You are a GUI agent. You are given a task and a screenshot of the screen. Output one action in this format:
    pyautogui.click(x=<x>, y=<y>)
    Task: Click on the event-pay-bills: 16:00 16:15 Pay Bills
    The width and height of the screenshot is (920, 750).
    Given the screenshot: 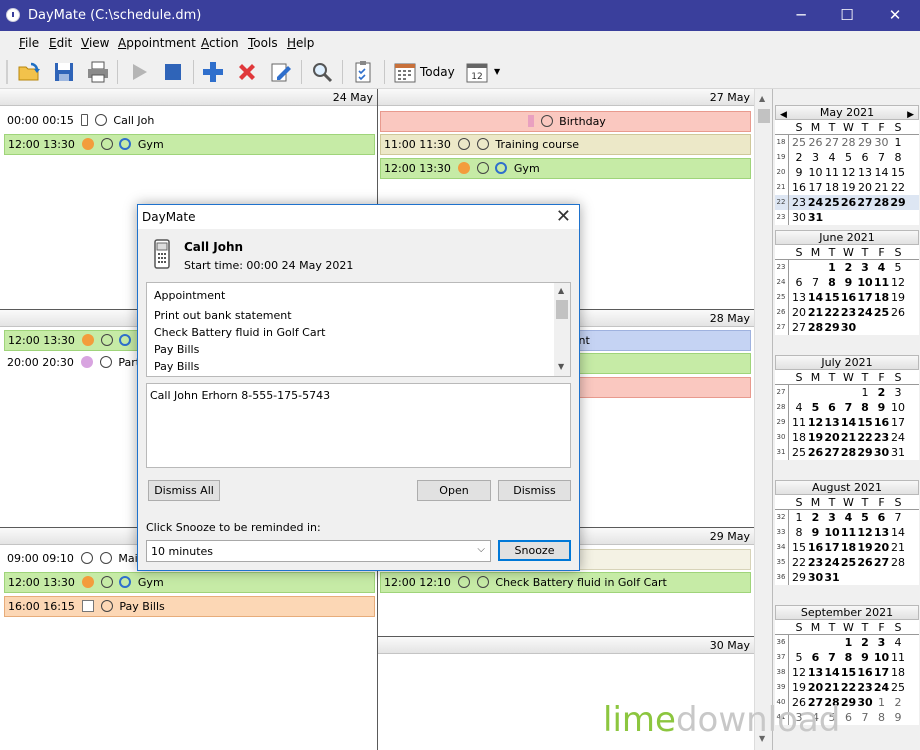 What is the action you would take?
    pyautogui.click(x=189, y=606)
    